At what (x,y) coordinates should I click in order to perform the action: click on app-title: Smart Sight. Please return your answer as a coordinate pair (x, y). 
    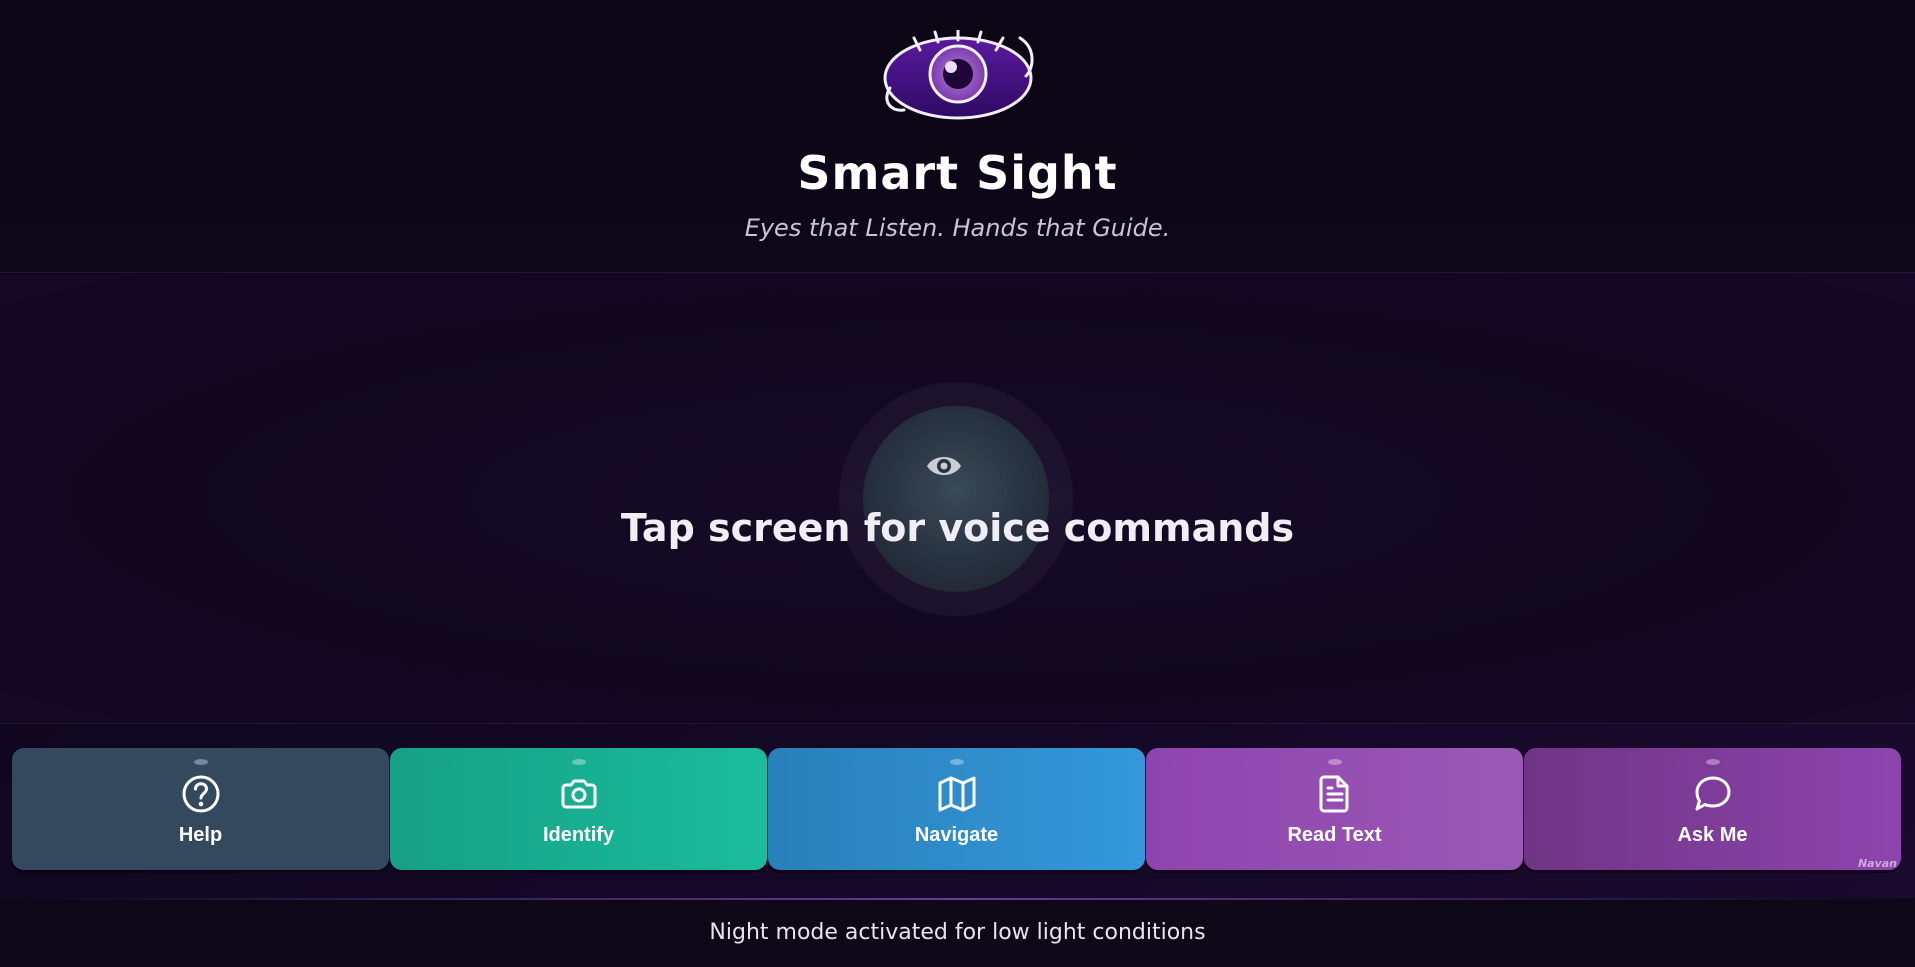
    Looking at the image, I should click on (957, 173).